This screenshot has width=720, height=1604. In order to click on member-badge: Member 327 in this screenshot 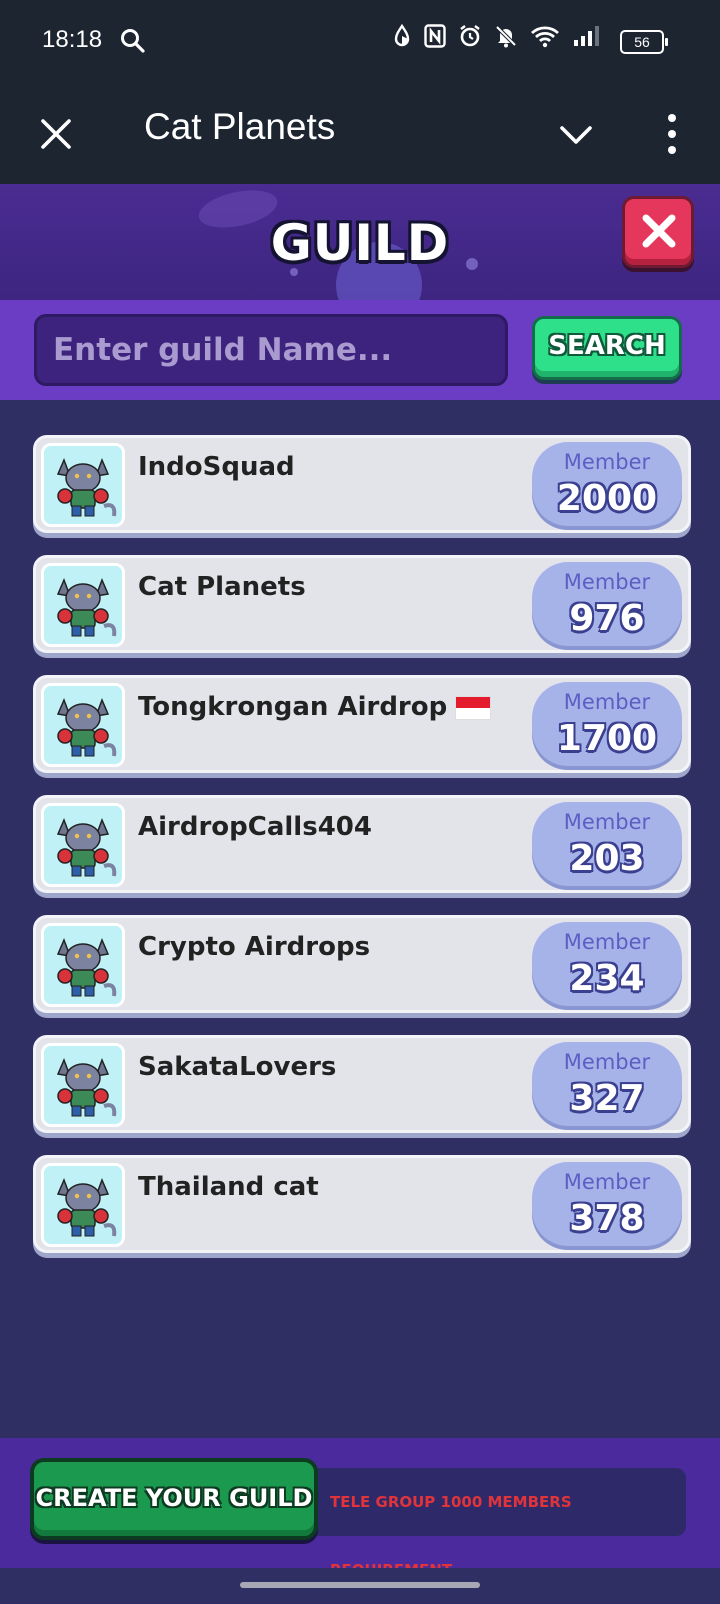, I will do `click(607, 1086)`.